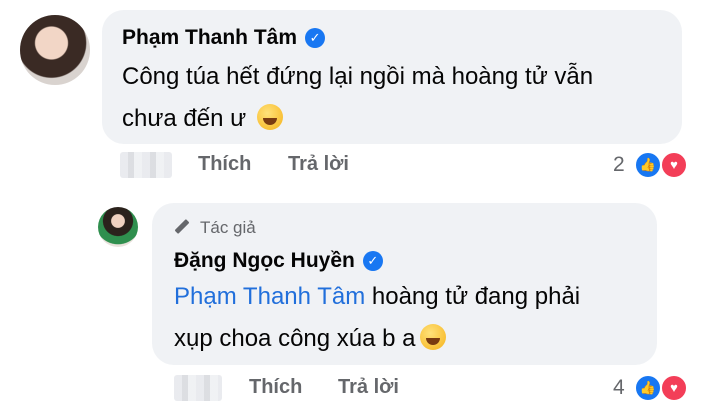  I want to click on comment-author-name: Phạm Thanh Tâm ✓, so click(224, 38).